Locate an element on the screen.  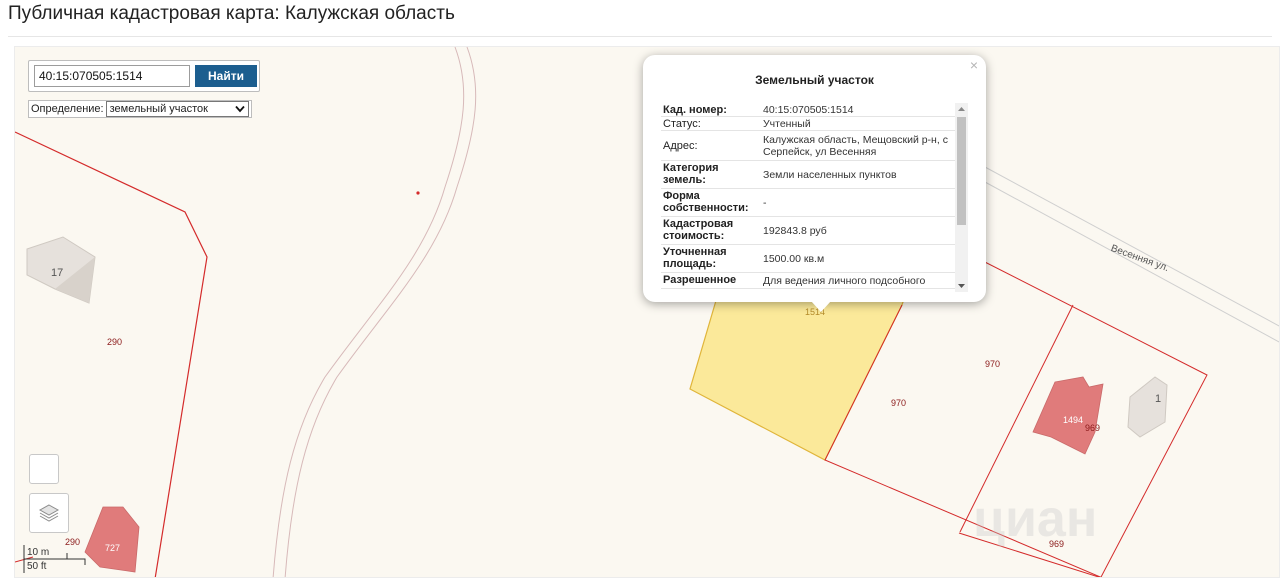
definition-label: Определение: is located at coordinates (67, 109).